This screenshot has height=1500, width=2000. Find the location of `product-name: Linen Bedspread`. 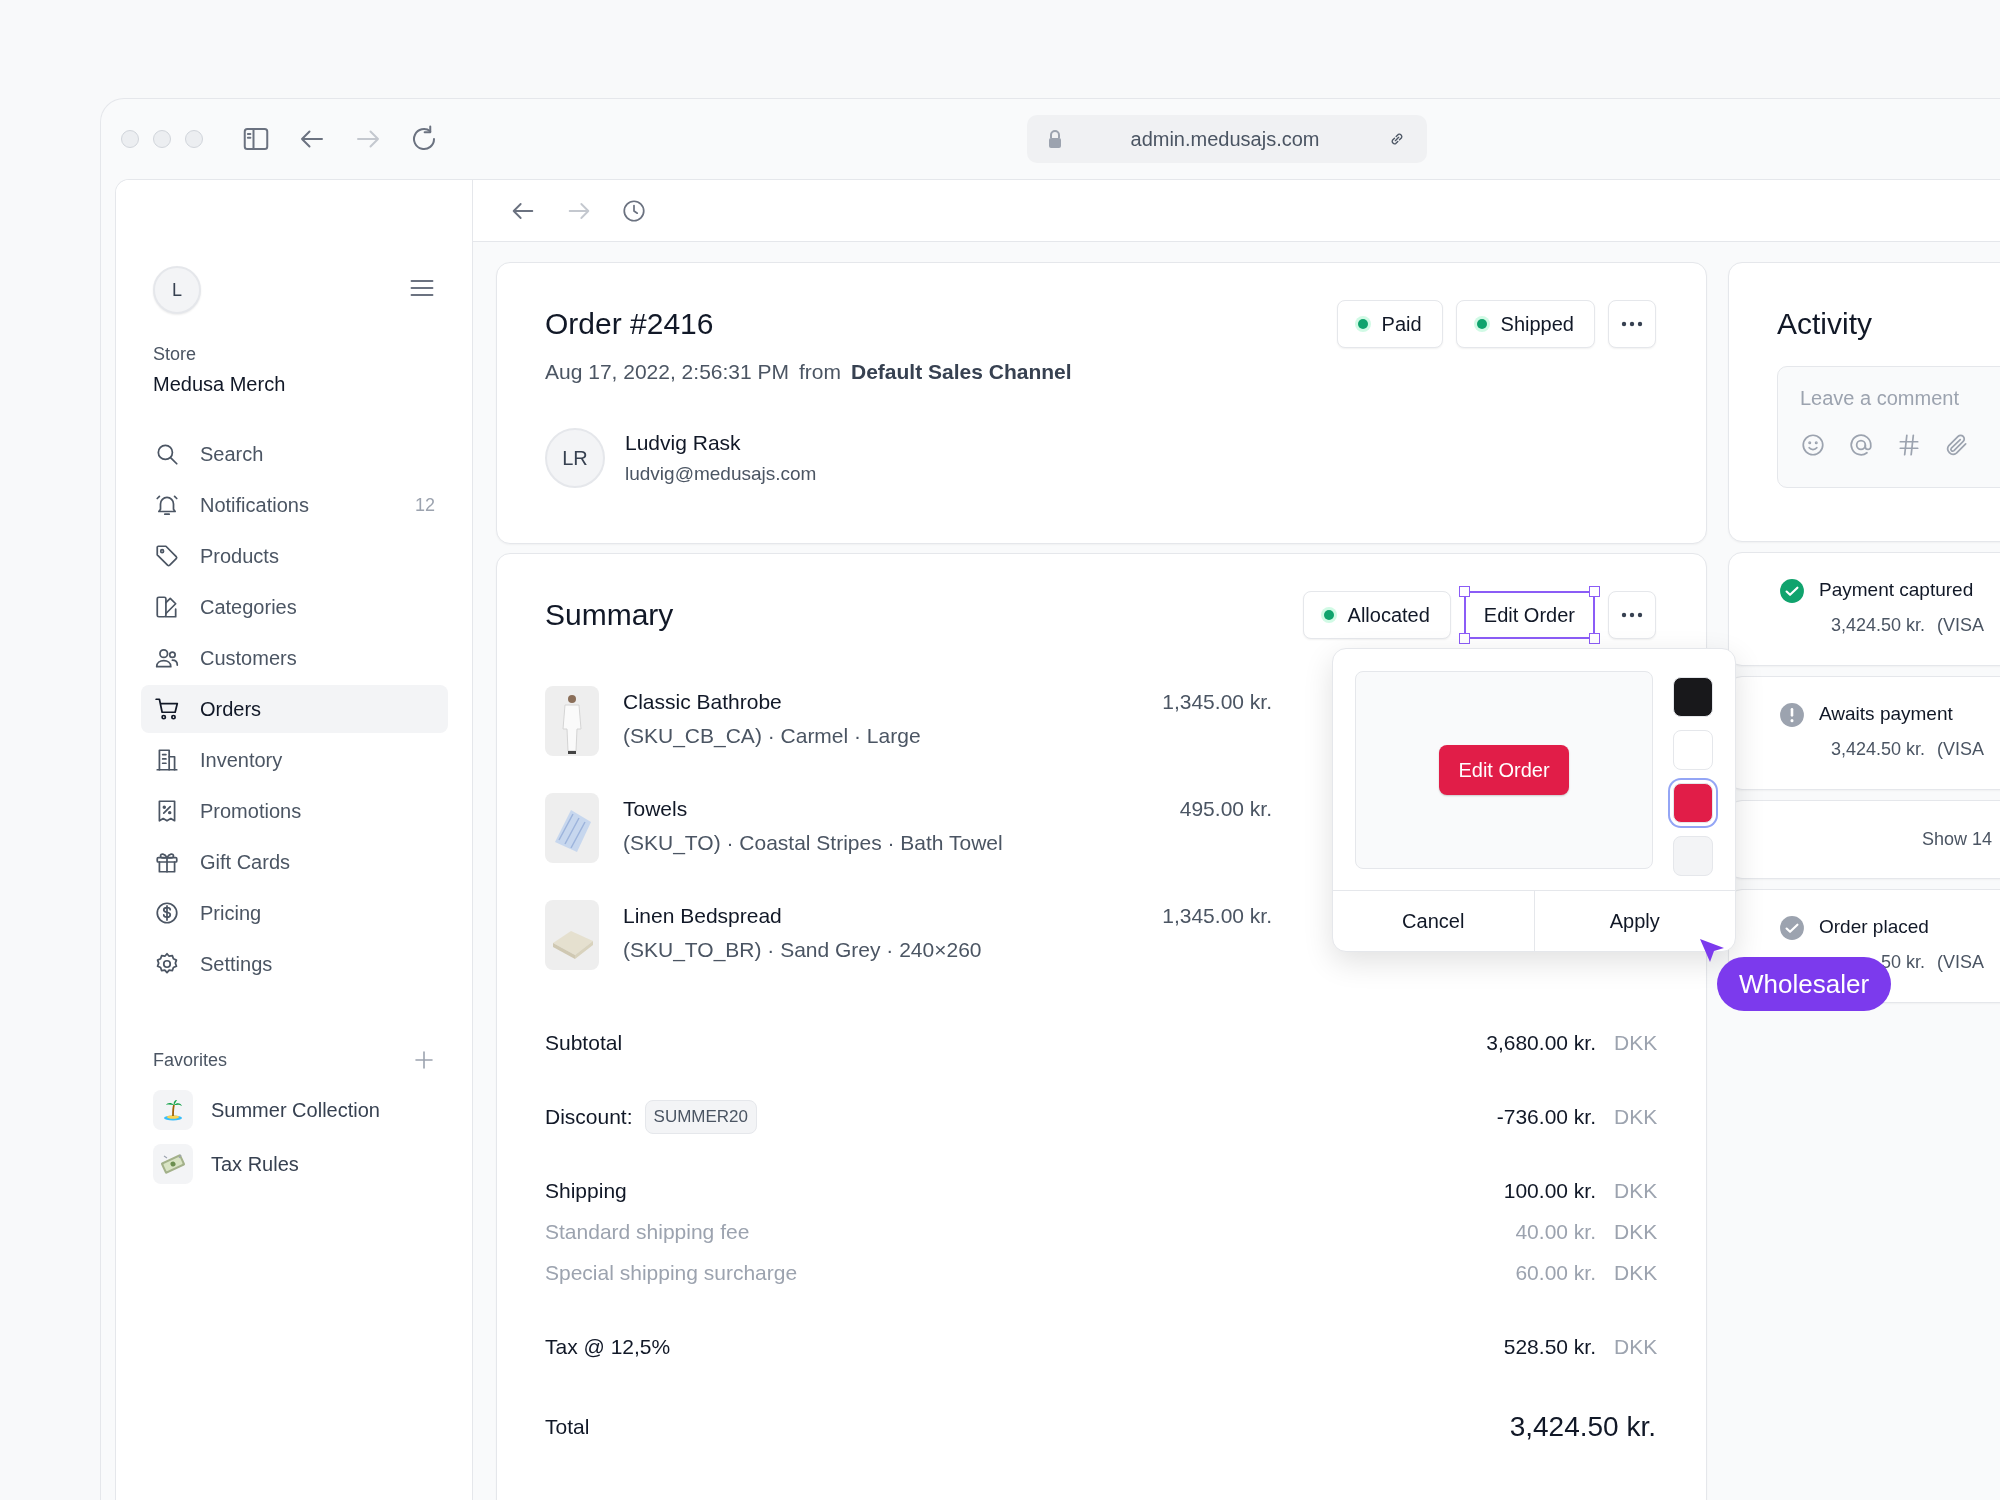

product-name: Linen Bedspread is located at coordinates (703, 916).